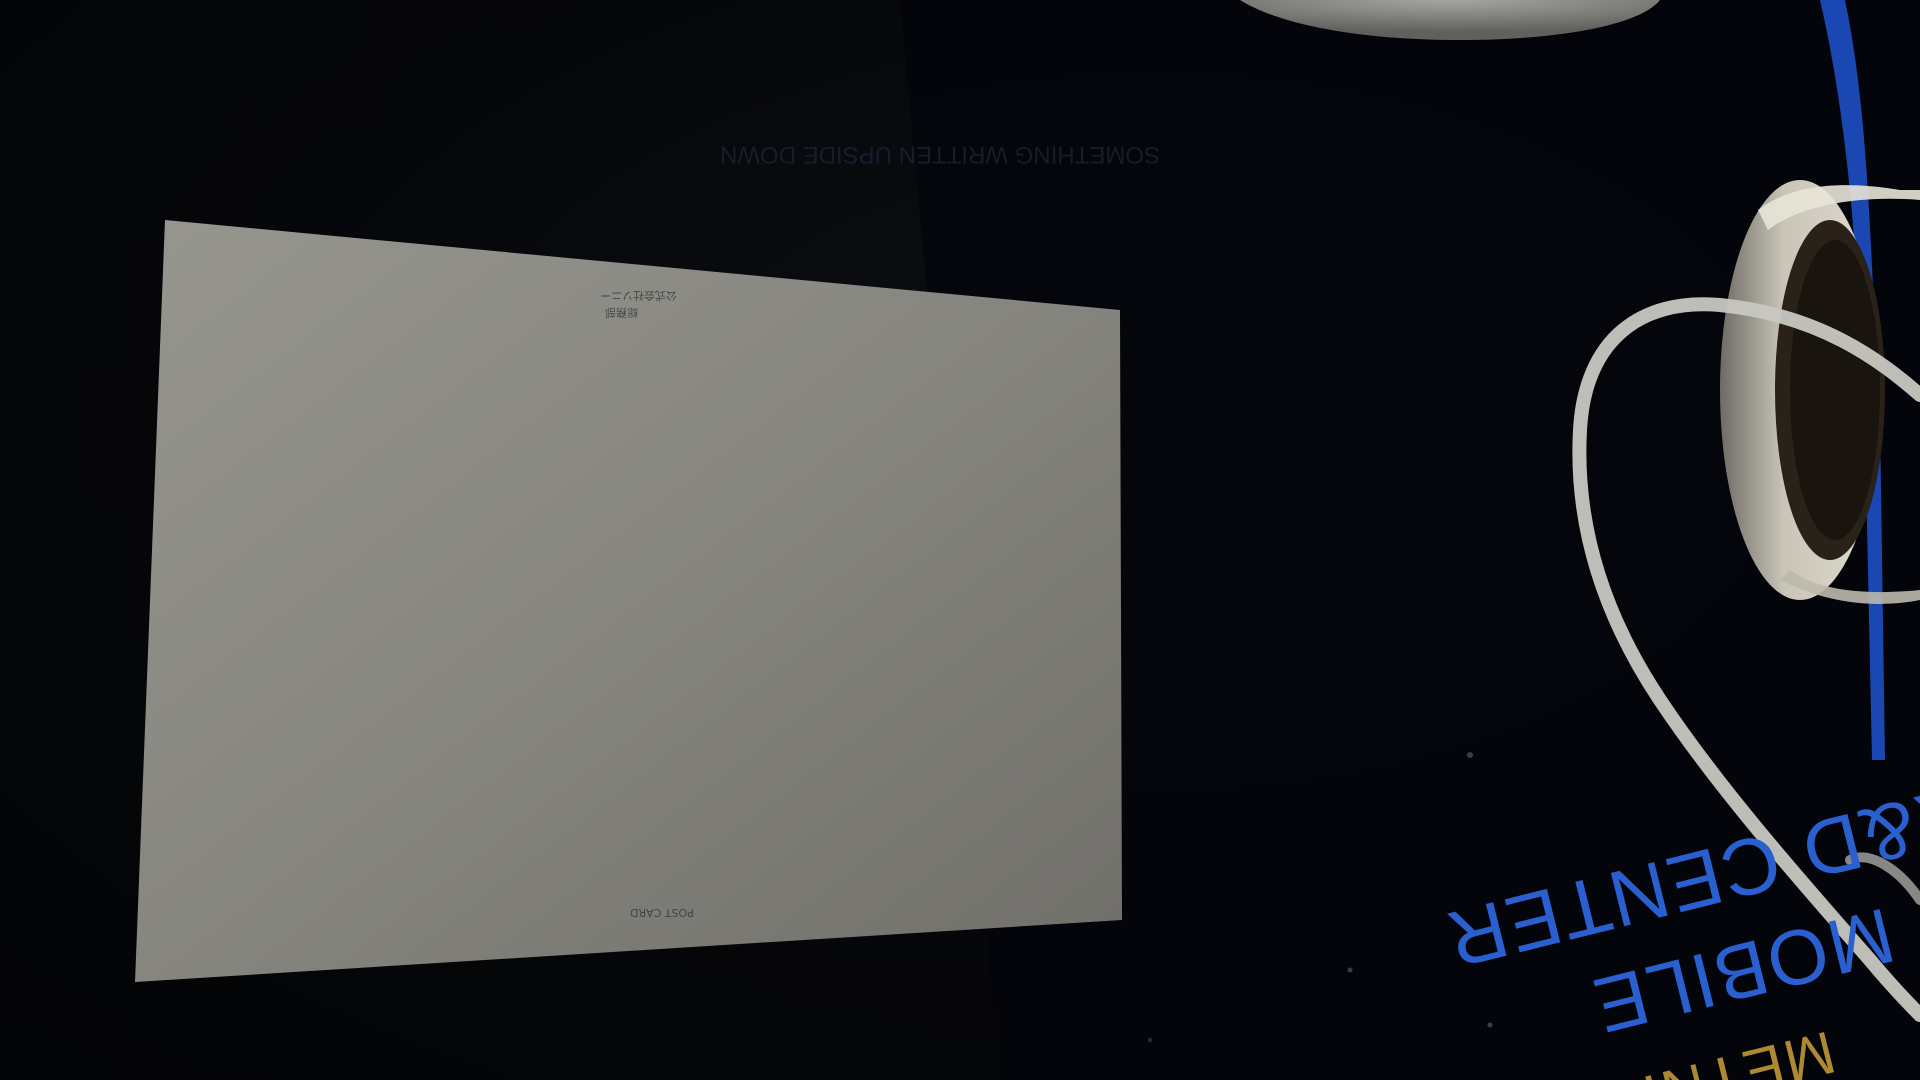  Describe the element at coordinates (662, 912) in the screenshot. I see `card-bottom-label: POST CARD` at that location.